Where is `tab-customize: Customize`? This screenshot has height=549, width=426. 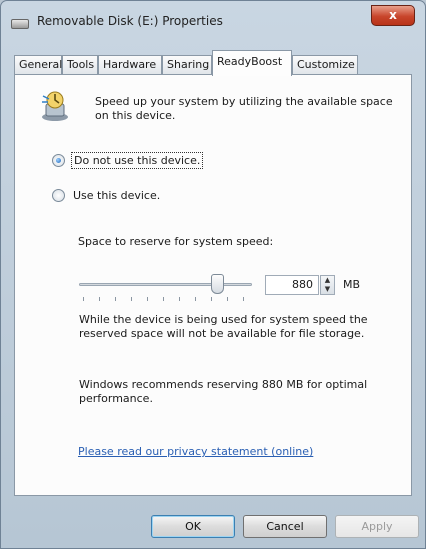 tab-customize: Customize is located at coordinates (325, 65).